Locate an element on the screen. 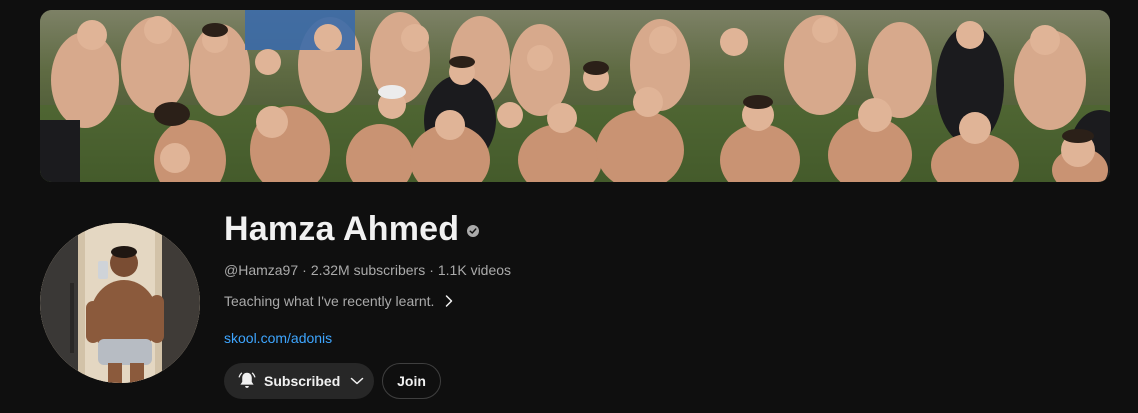 This screenshot has width=1138, height=413. channel-name-row: Hamza Ahmed is located at coordinates (664, 229).